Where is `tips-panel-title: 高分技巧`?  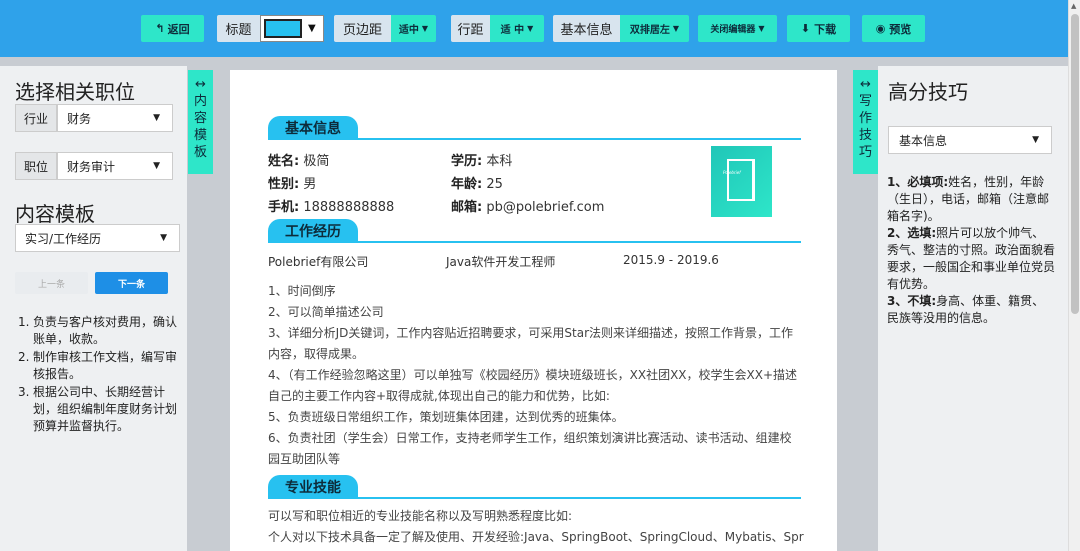
tips-panel-title: 高分技巧 is located at coordinates (928, 92).